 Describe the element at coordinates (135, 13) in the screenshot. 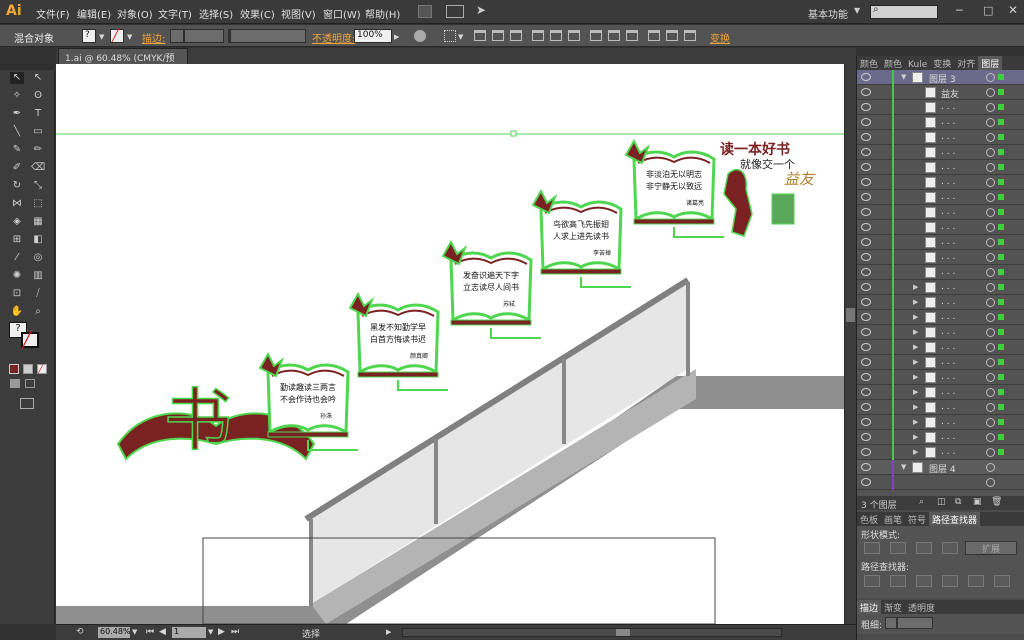

I see `menu-object: 对象(O)` at that location.